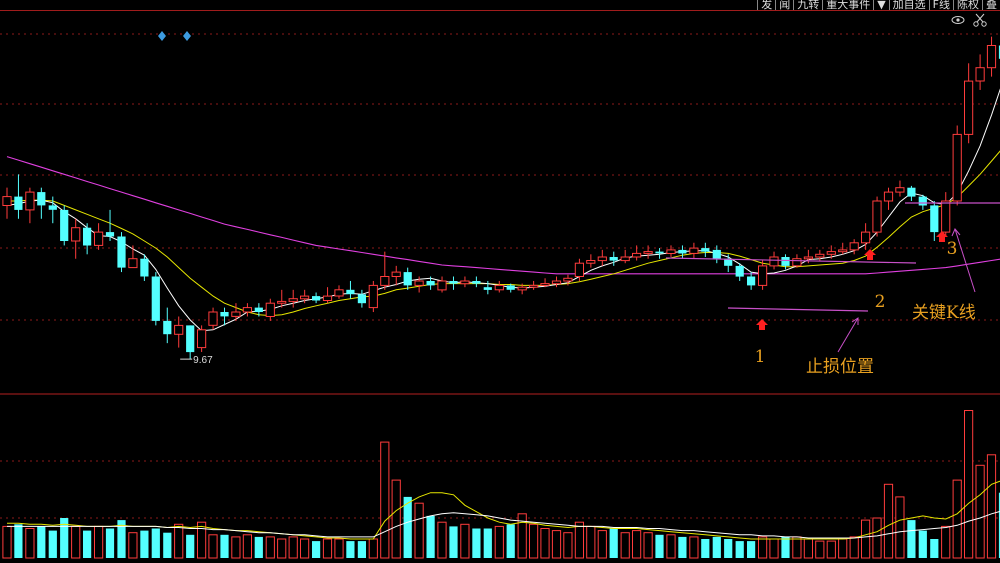 The image size is (1000, 563). Describe the element at coordinates (840, 367) in the screenshot. I see `stop-loss-label: 止损位置` at that location.